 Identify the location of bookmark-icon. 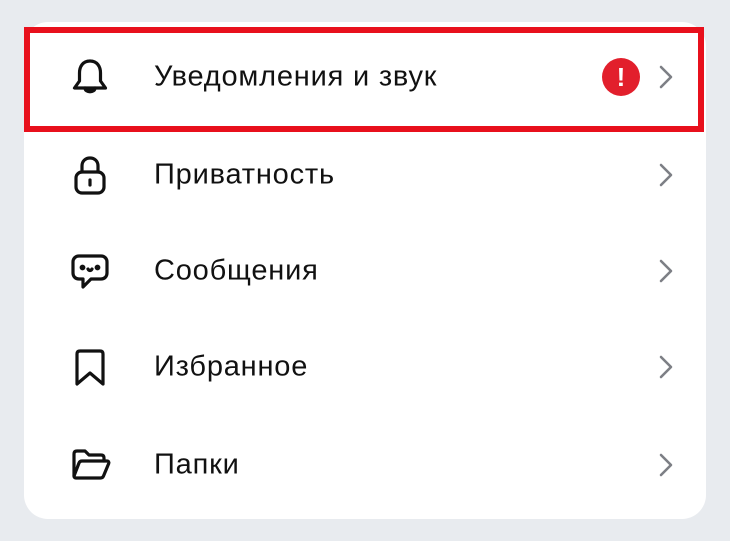
(90, 367).